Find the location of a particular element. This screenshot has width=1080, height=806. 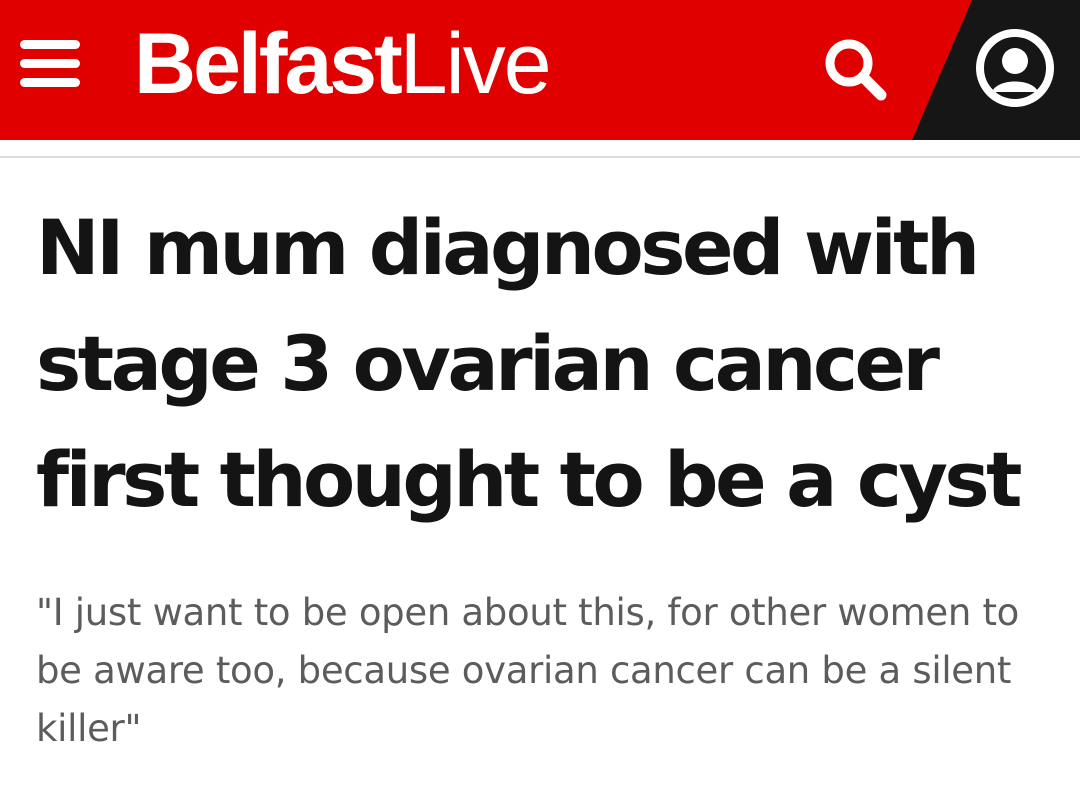

header-divider is located at coordinates (540, 149).